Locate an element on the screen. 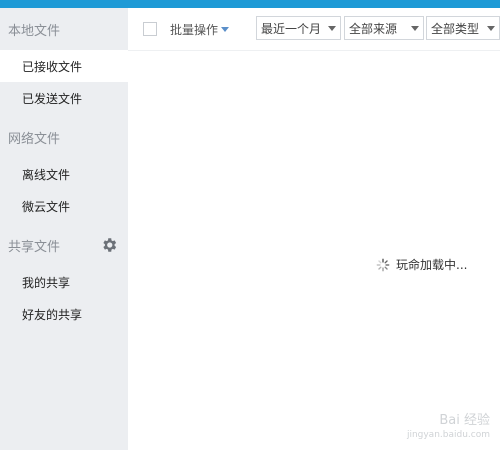  watermark: Bai 经验 jingyan.baidu.com is located at coordinates (448, 428).